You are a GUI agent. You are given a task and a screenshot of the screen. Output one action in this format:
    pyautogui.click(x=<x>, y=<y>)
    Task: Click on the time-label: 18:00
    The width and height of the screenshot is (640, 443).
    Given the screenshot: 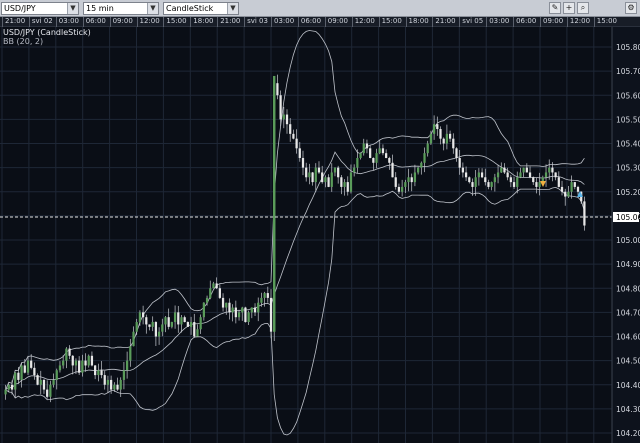 What is the action you would take?
    pyautogui.click(x=203, y=21)
    